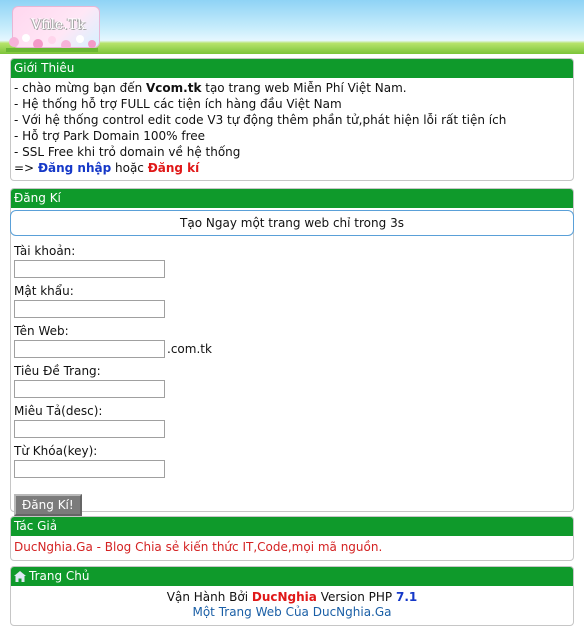 This screenshot has height=632, width=584. What do you see at coordinates (292, 27) in the screenshot?
I see `site-header: Vfile.Tk` at bounding box center [292, 27].